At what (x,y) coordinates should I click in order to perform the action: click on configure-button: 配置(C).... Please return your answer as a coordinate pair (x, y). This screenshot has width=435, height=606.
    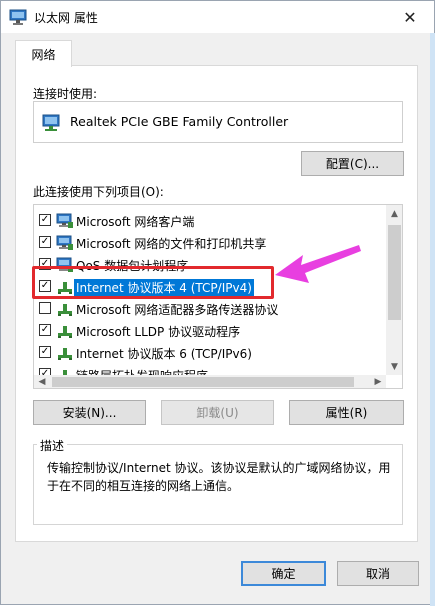
    Looking at the image, I should click on (352, 163).